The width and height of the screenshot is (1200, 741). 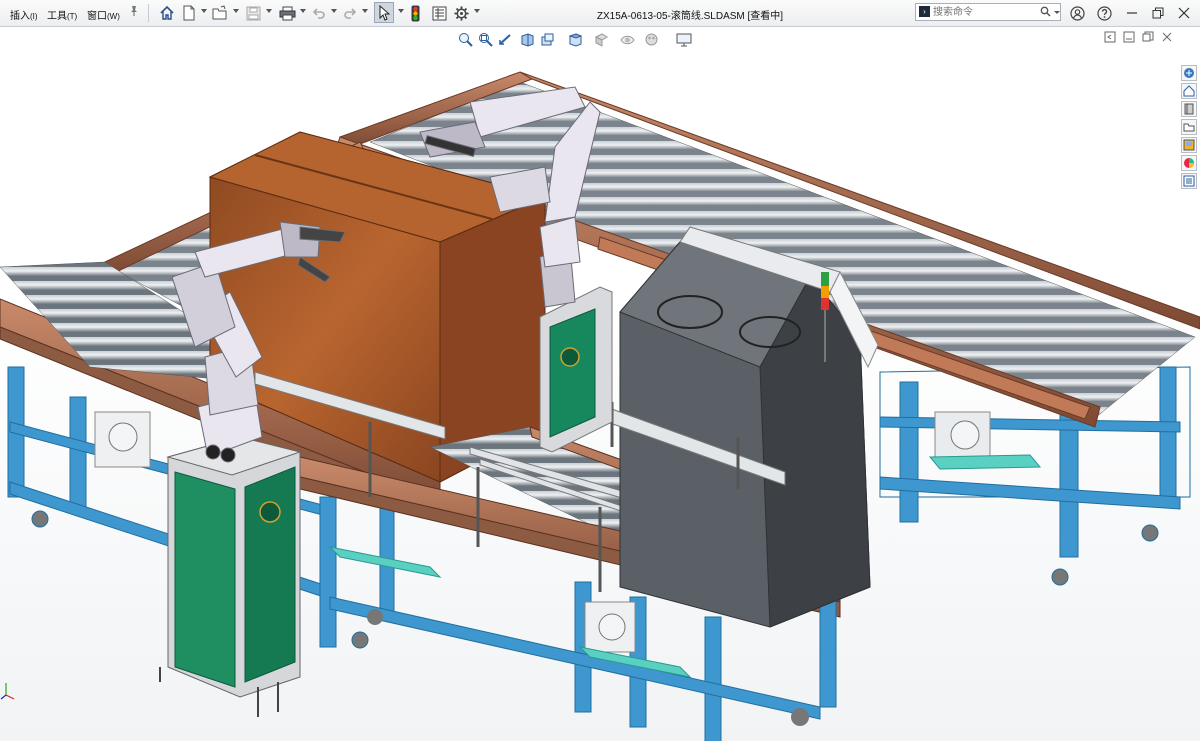 I want to click on traffic-light-icon, so click(x=415, y=13).